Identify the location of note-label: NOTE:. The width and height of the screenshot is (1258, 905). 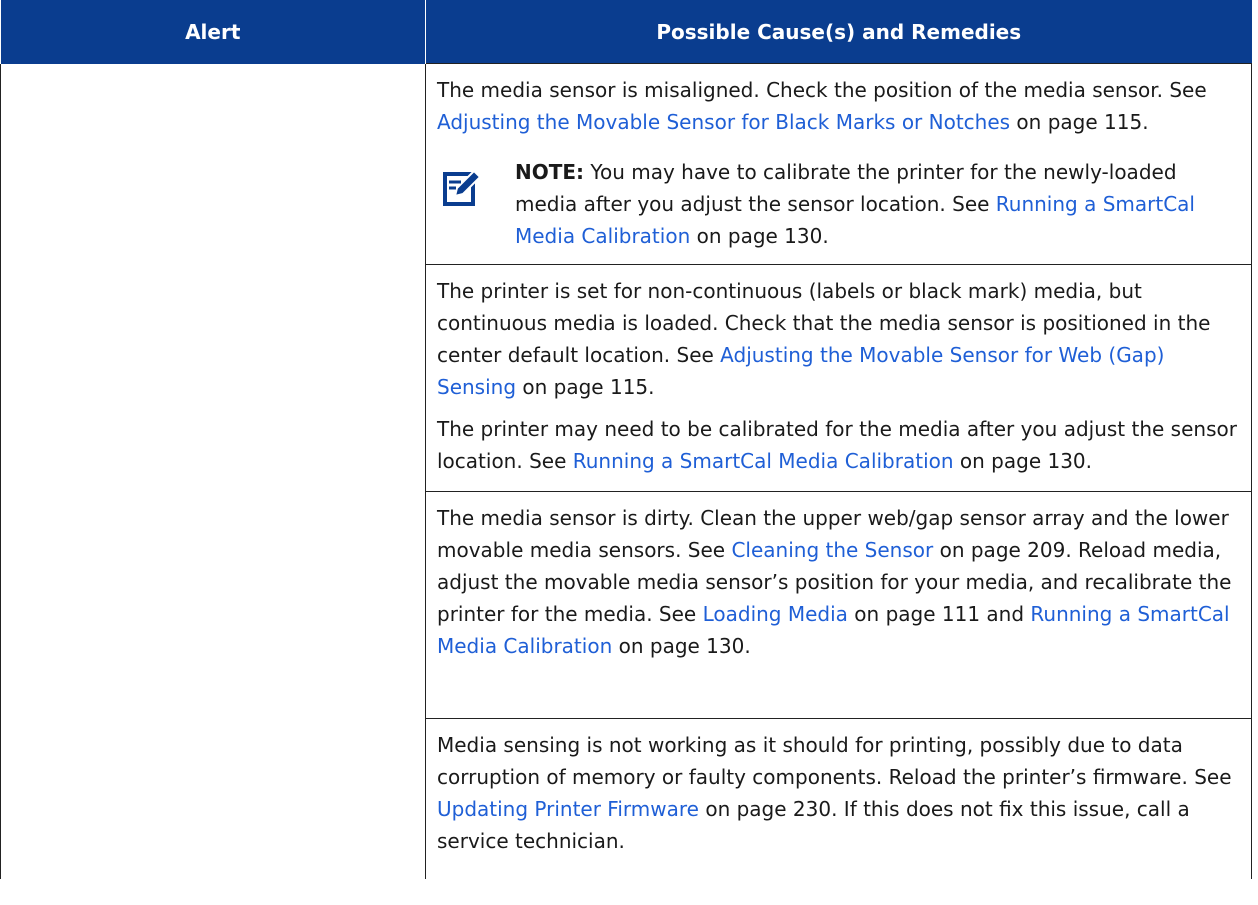
(550, 172).